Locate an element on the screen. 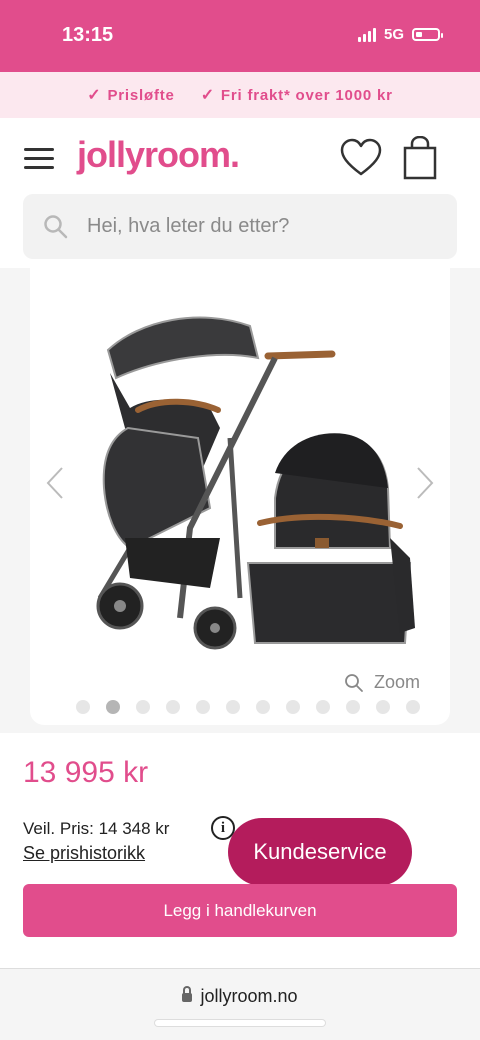 The image size is (480, 1040). battery-icon is located at coordinates (427, 34).